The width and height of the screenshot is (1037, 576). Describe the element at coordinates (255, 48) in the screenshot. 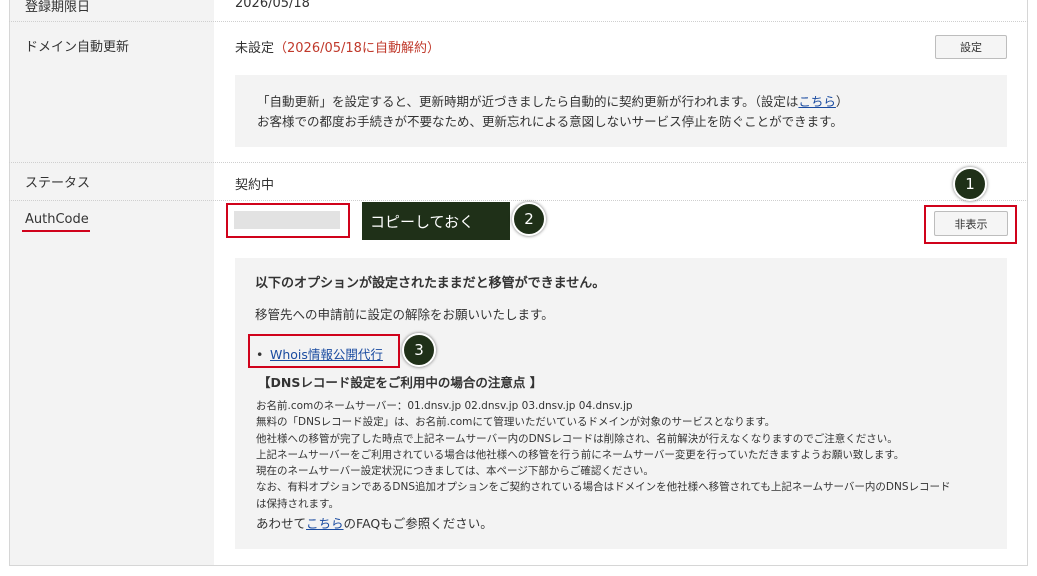

I see `auto-renew-status-text: 未設定` at that location.